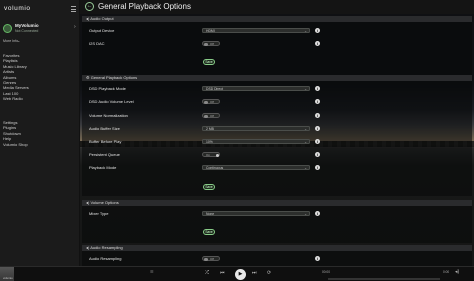  What do you see at coordinates (211, 154) in the screenshot?
I see `persistent-queue-toggle: On` at bounding box center [211, 154].